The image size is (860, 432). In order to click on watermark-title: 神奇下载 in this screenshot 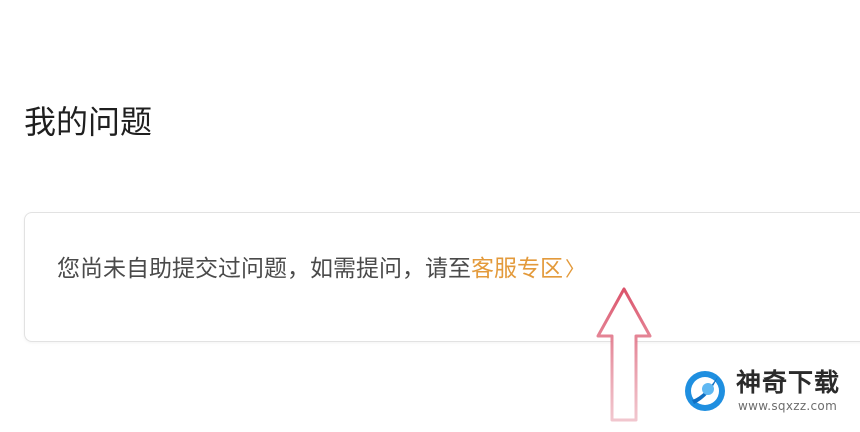, I will do `click(788, 382)`.